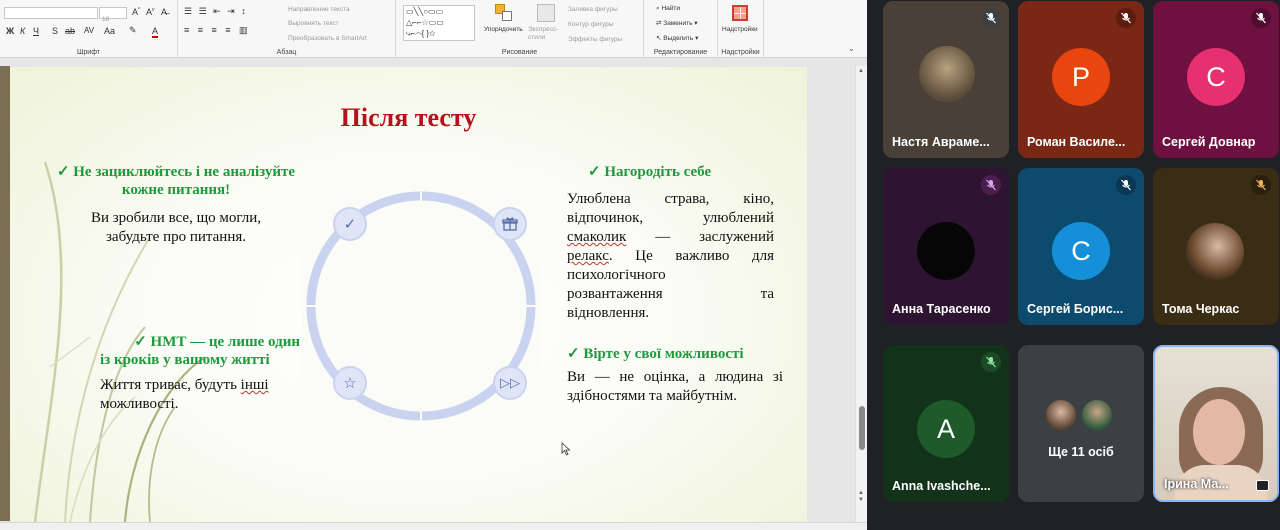 Image resolution: width=1280 pixels, height=530 pixels. What do you see at coordinates (740, 29) in the screenshot?
I see `addins-button: Надстройки` at bounding box center [740, 29].